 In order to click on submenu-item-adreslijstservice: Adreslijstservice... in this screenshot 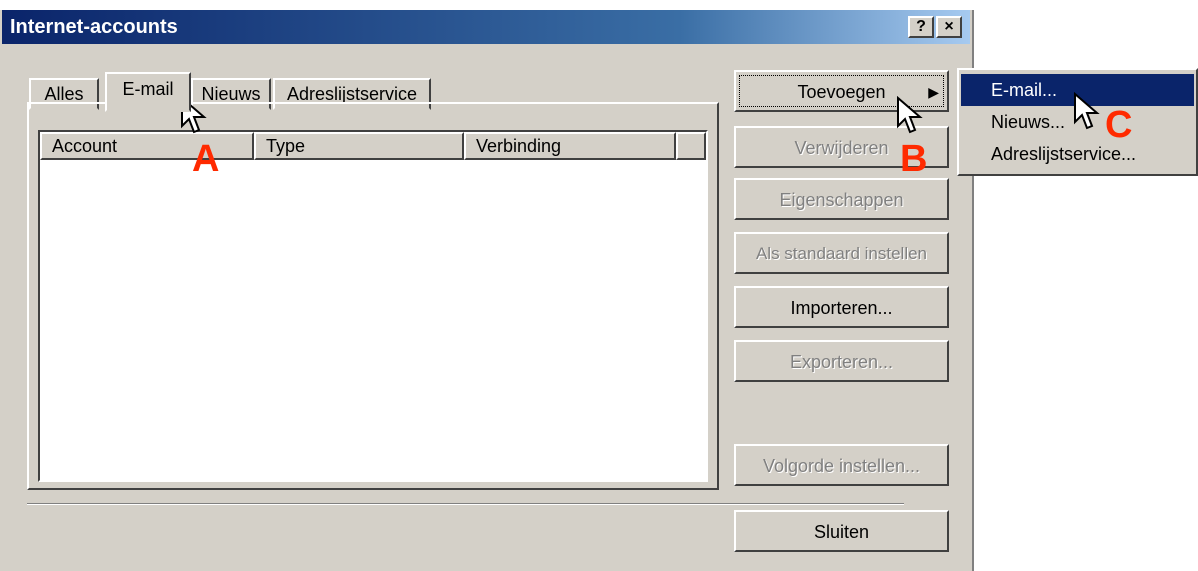, I will do `click(1077, 154)`.